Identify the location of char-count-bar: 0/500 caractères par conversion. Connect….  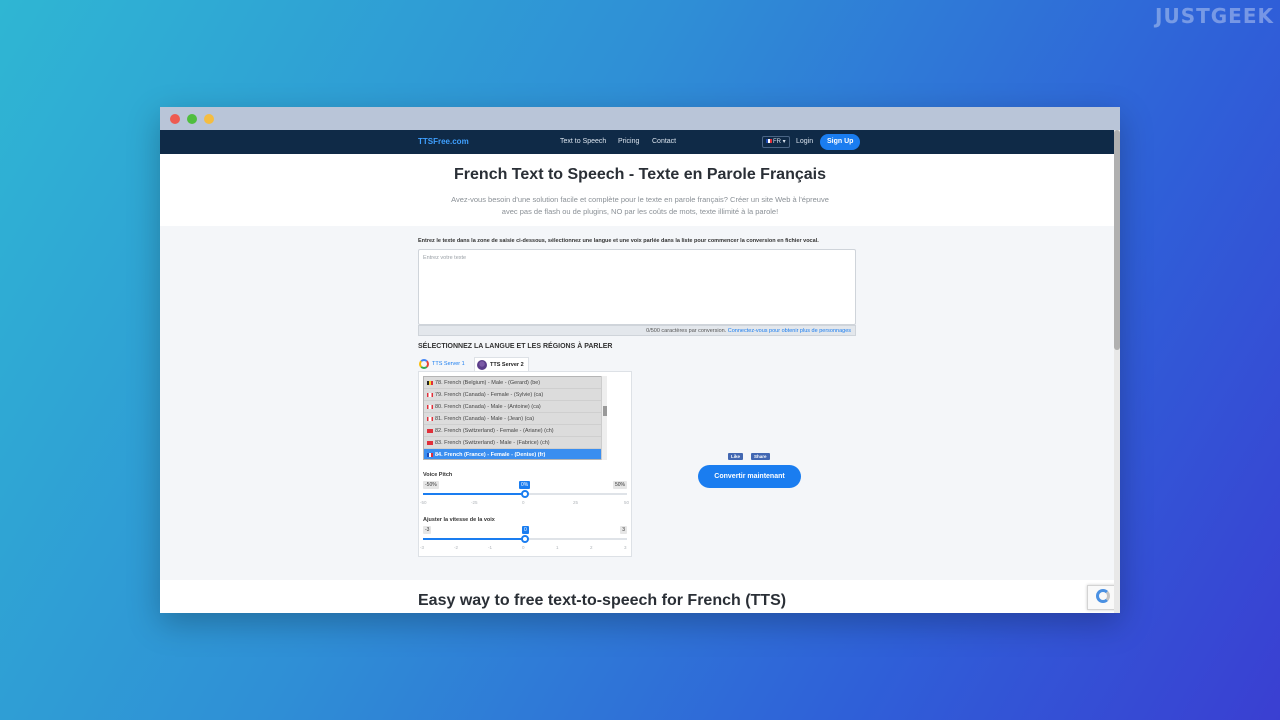
(637, 330).